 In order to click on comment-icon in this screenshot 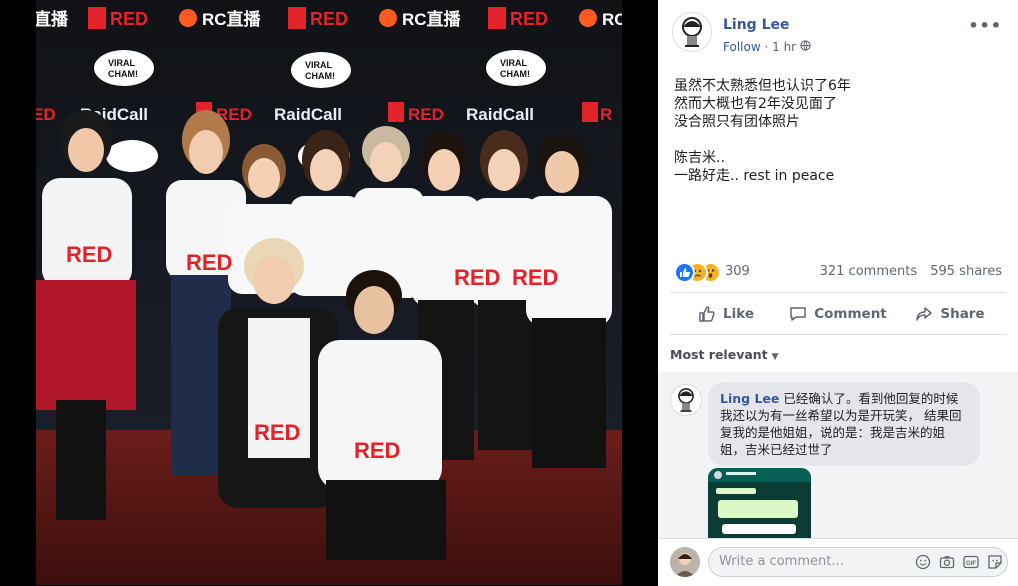, I will do `click(798, 314)`.